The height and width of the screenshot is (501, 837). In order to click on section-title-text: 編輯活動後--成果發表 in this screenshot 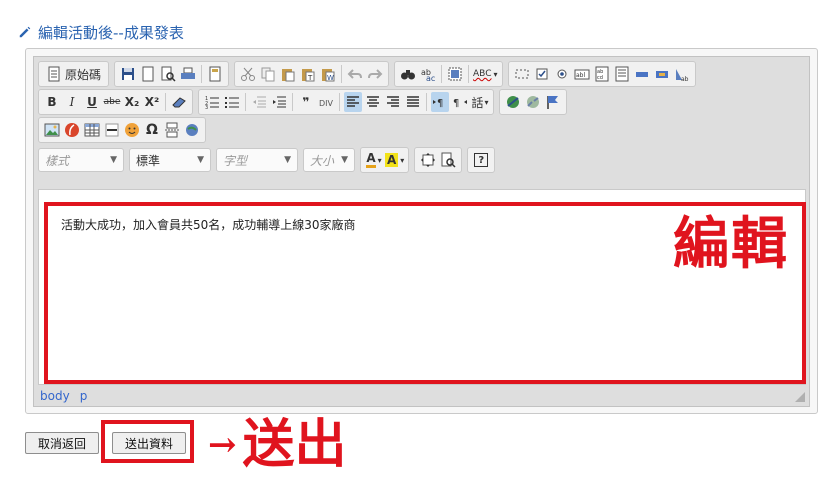, I will do `click(111, 32)`.